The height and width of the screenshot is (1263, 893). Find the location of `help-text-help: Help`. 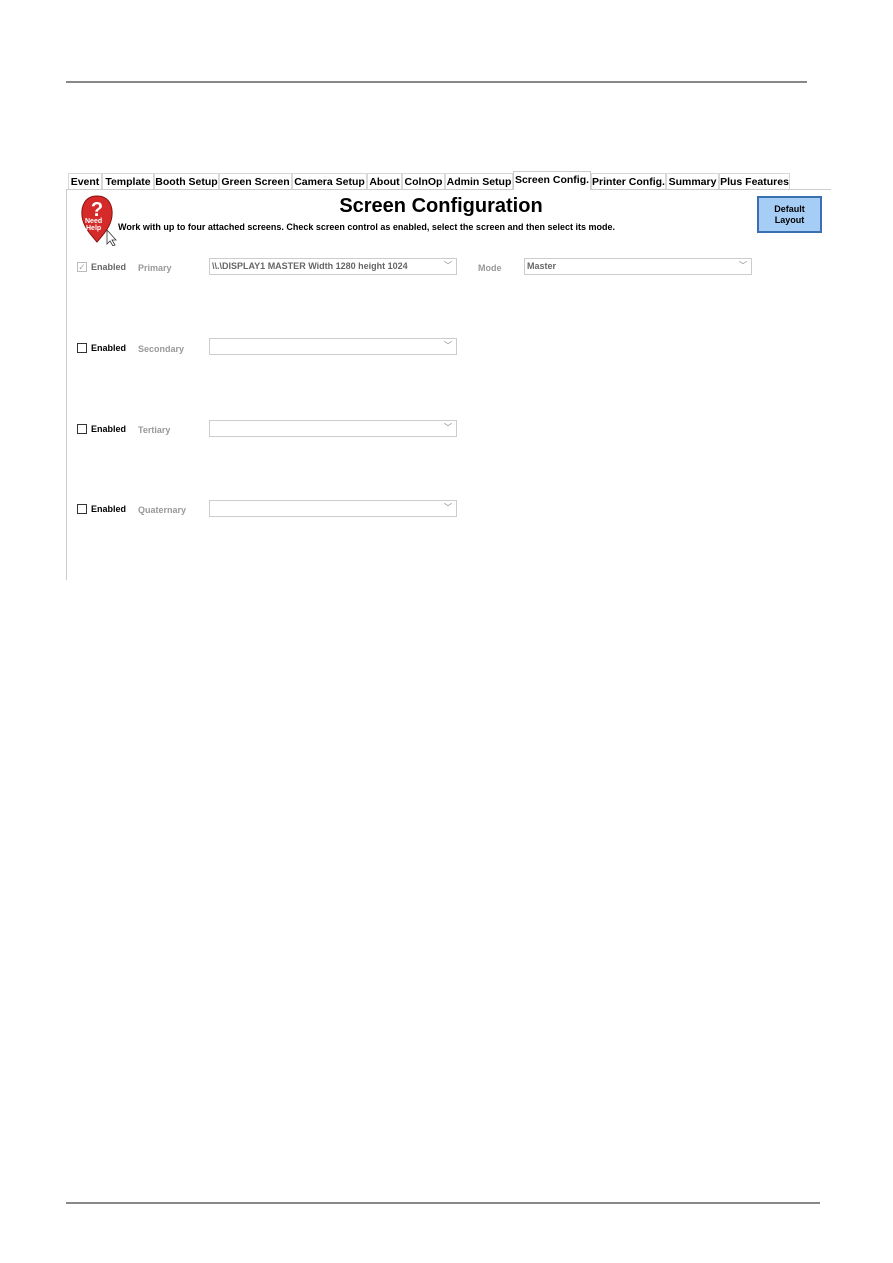

help-text-help: Help is located at coordinates (94, 228).